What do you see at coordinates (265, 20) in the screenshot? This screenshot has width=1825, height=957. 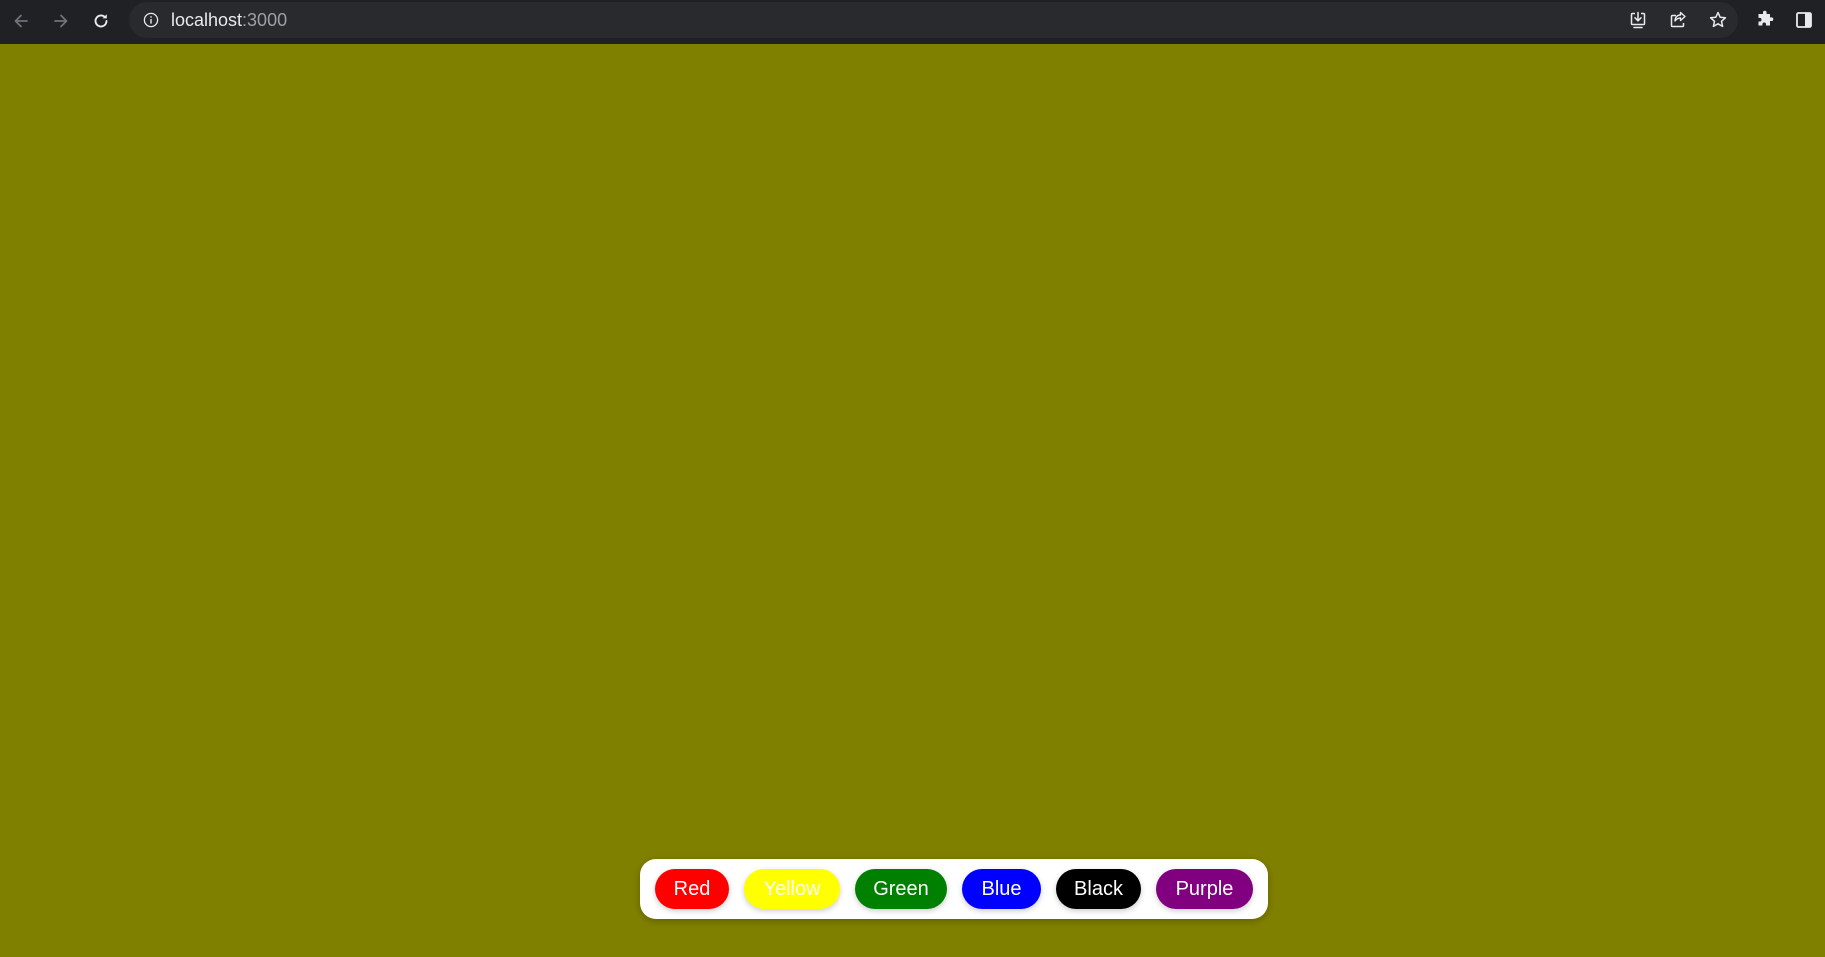 I see `url-port: :3000` at bounding box center [265, 20].